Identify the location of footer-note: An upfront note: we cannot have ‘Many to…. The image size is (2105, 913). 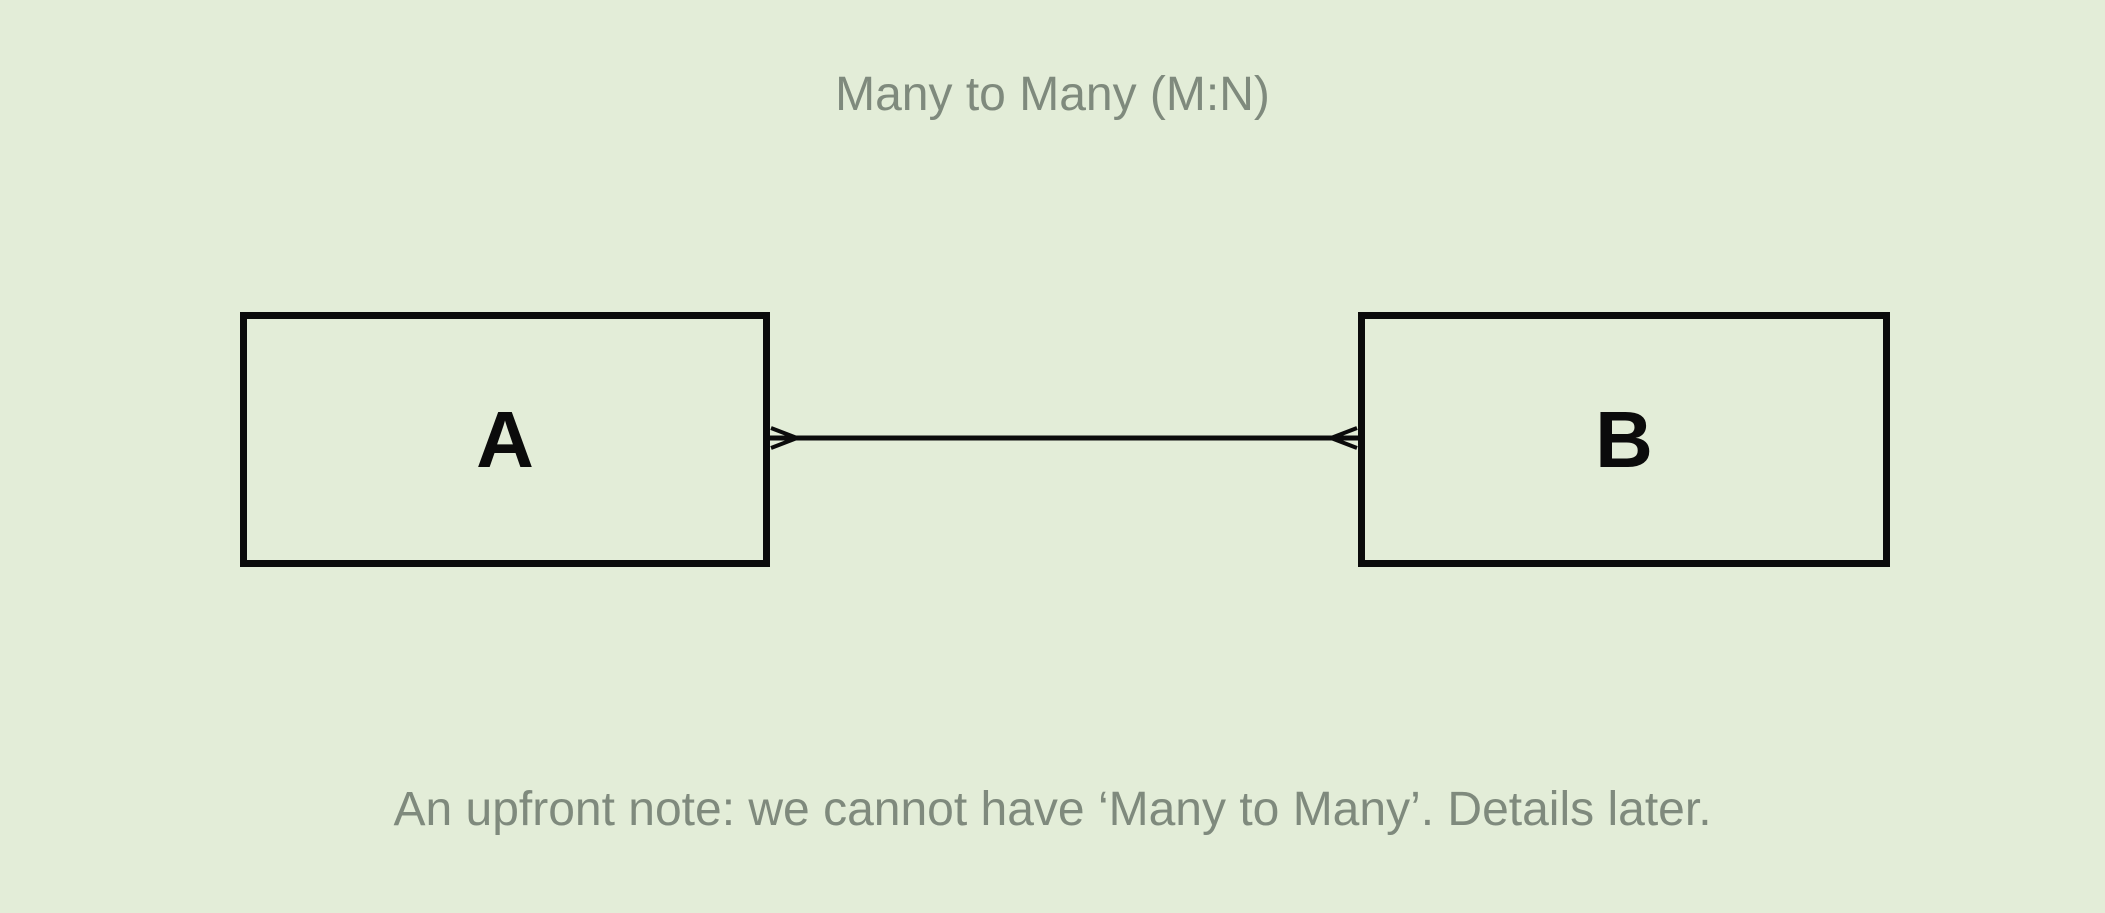
(1052, 809).